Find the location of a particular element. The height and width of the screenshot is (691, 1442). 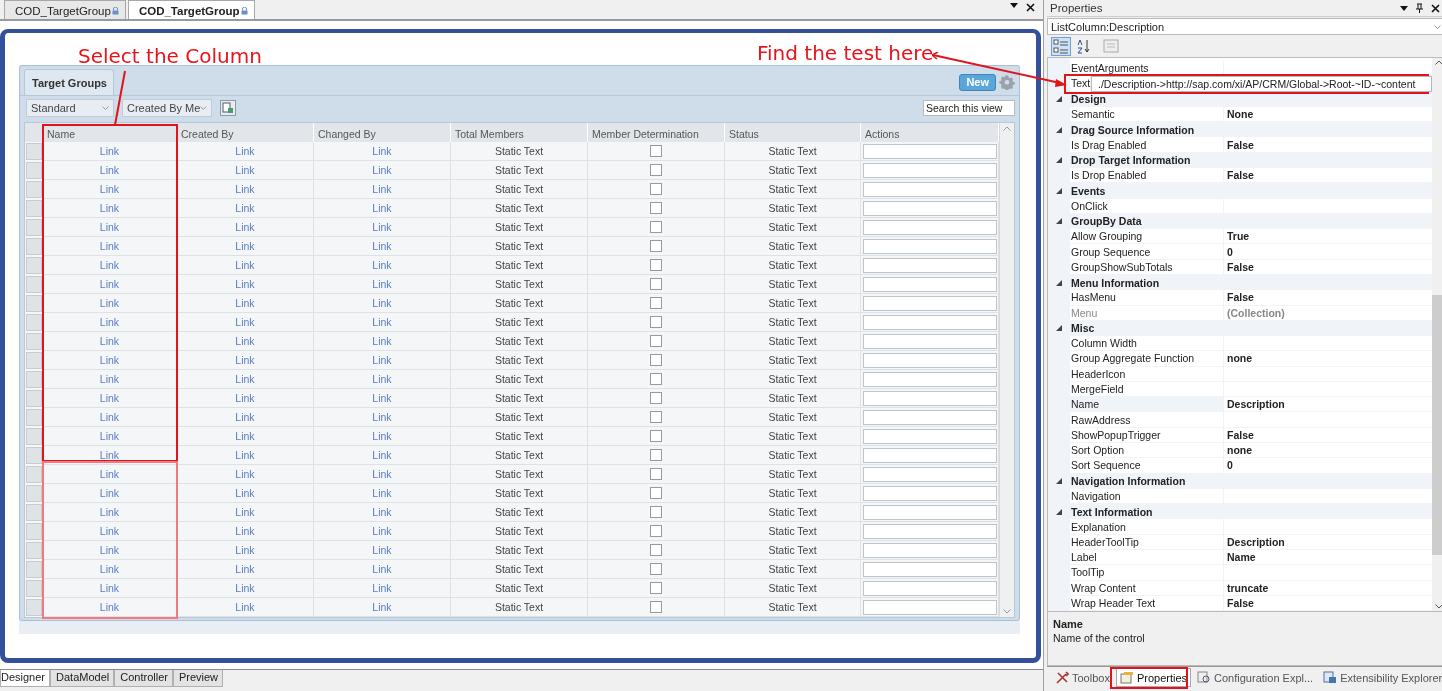

export-icon is located at coordinates (228, 108).